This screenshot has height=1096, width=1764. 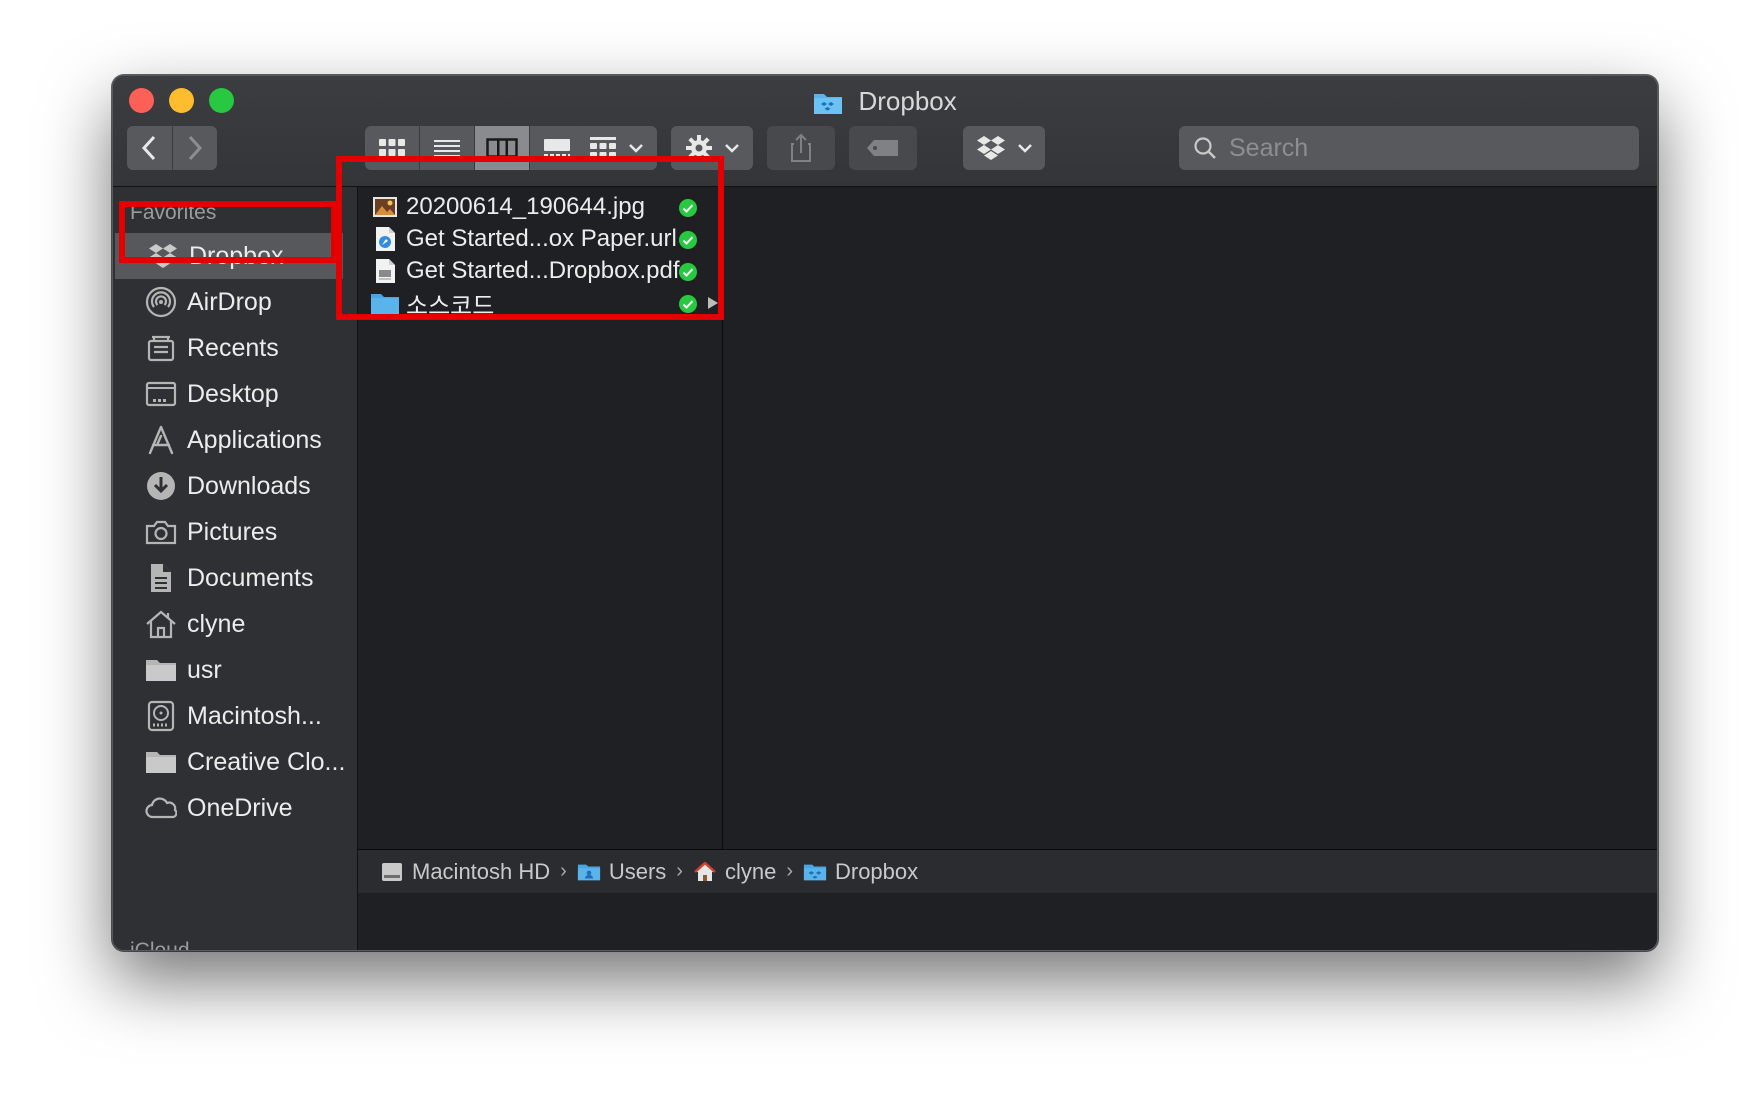 What do you see at coordinates (603, 147) in the screenshot?
I see `group-icon` at bounding box center [603, 147].